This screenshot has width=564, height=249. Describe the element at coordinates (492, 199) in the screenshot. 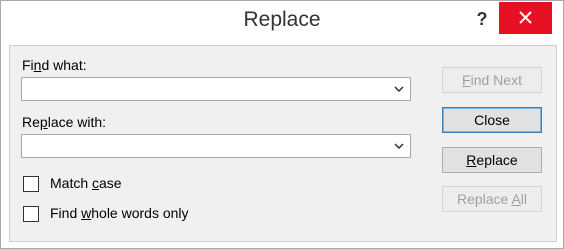

I see `replace-all-button: Replace All` at that location.